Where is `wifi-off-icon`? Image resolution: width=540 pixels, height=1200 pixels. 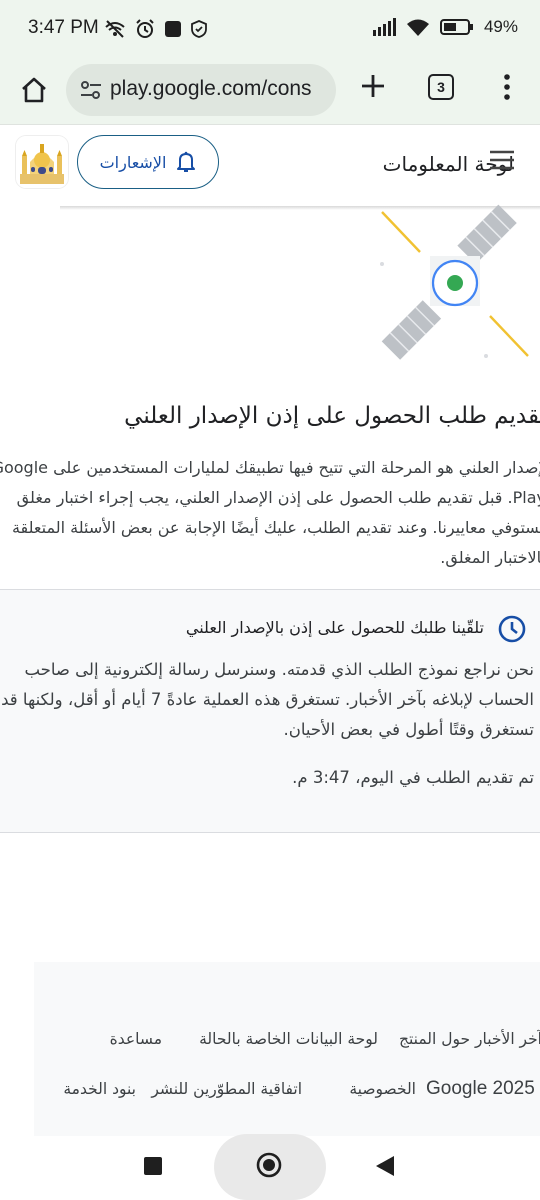 wifi-off-icon is located at coordinates (115, 29).